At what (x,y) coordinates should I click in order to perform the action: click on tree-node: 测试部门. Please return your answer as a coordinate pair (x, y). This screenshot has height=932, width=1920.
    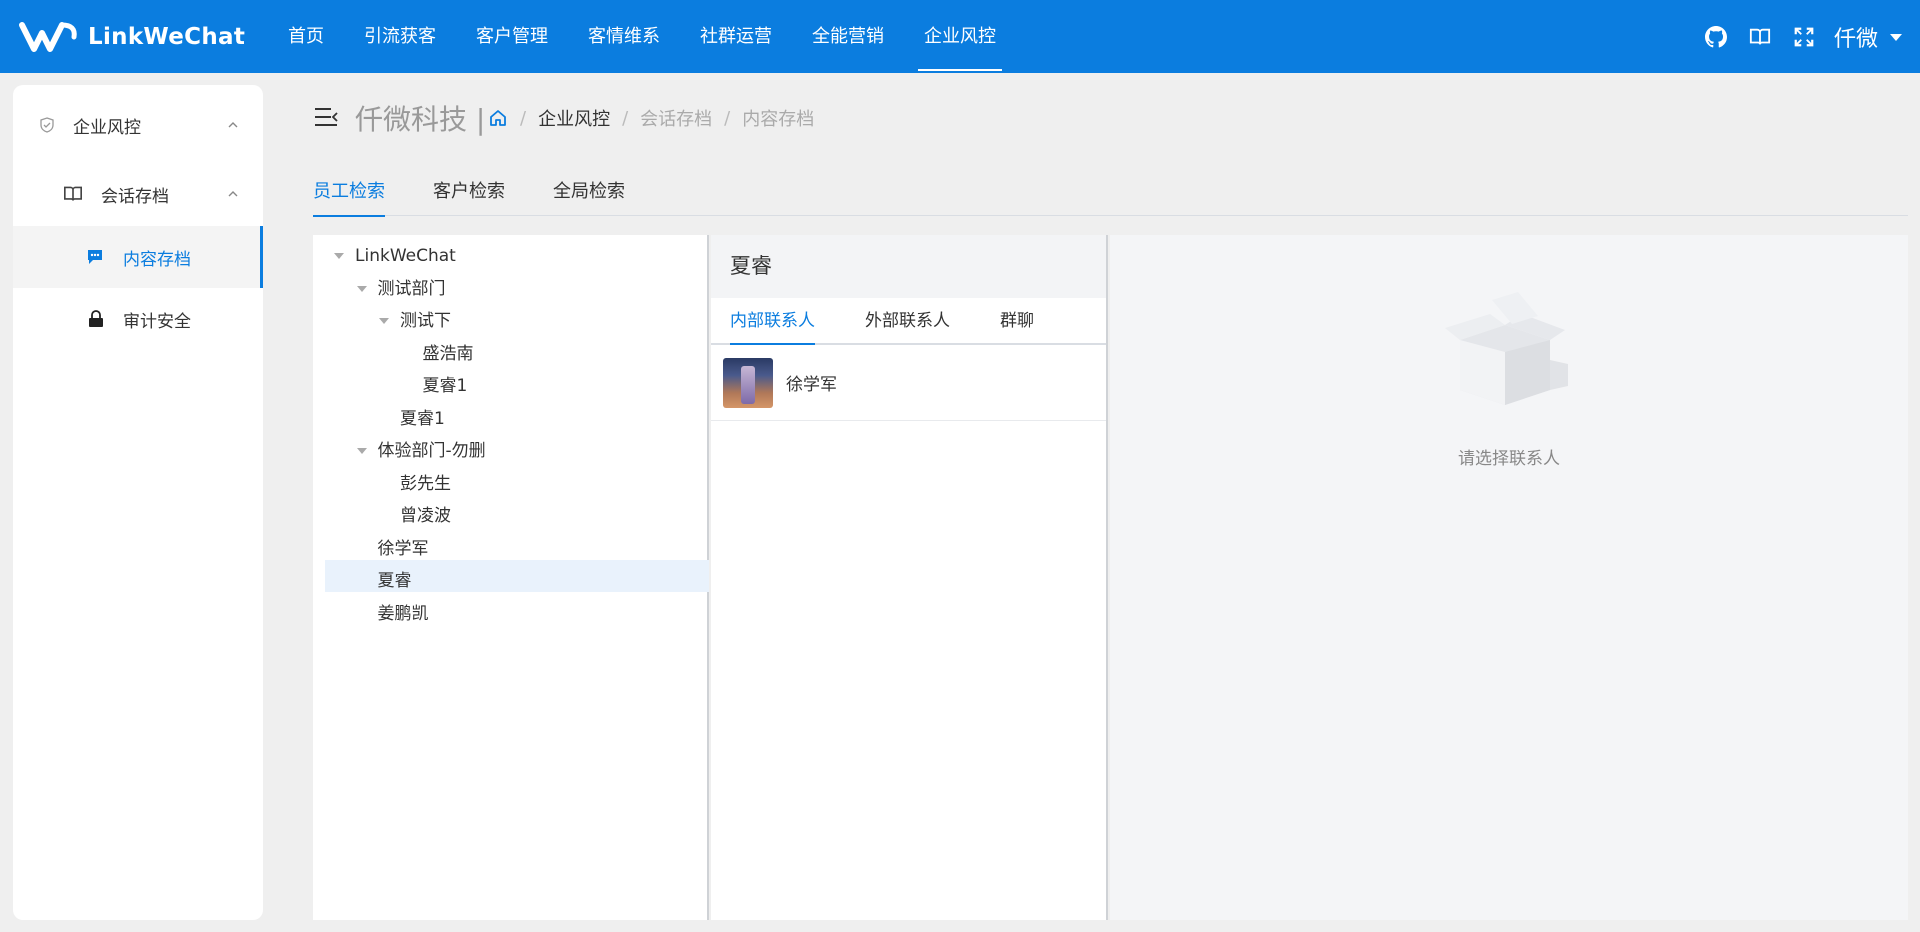
    Looking at the image, I should click on (412, 289).